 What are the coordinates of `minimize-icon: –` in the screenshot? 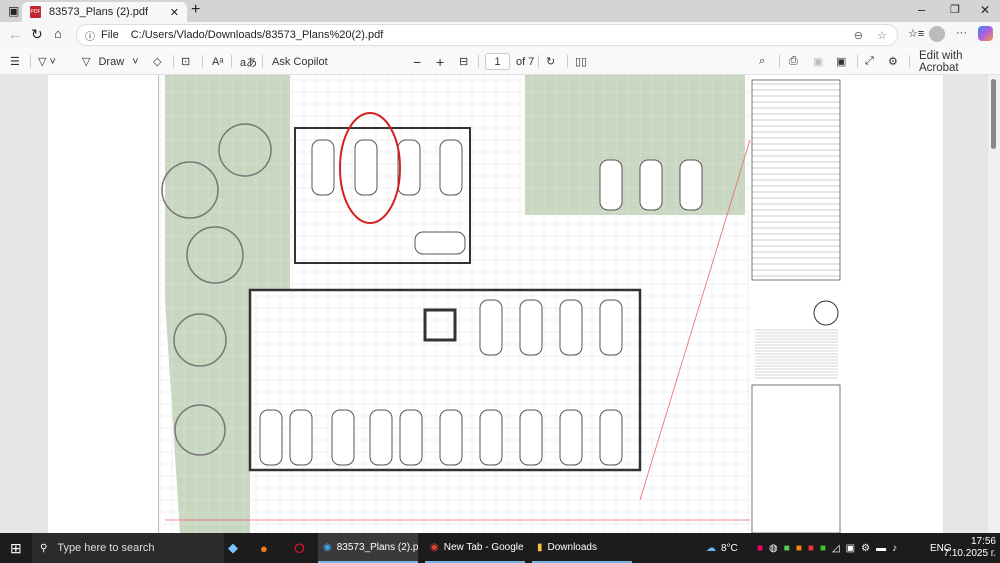 It's located at (921, 10).